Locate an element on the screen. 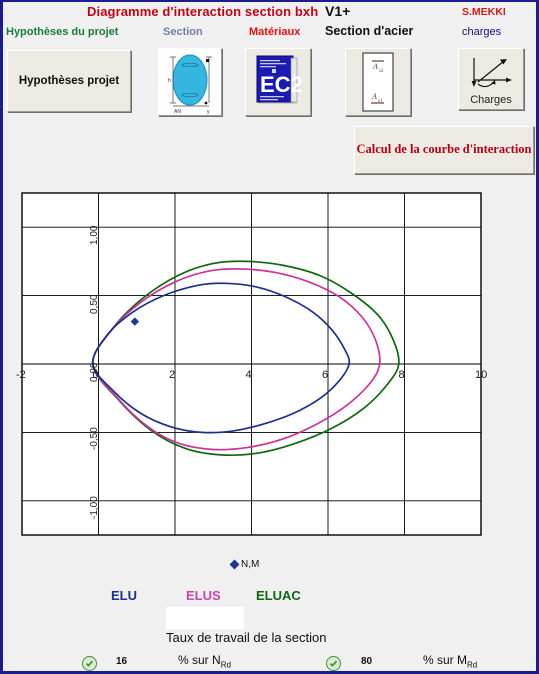  stat-label-mrd: % sur MRd is located at coordinates (450, 661).